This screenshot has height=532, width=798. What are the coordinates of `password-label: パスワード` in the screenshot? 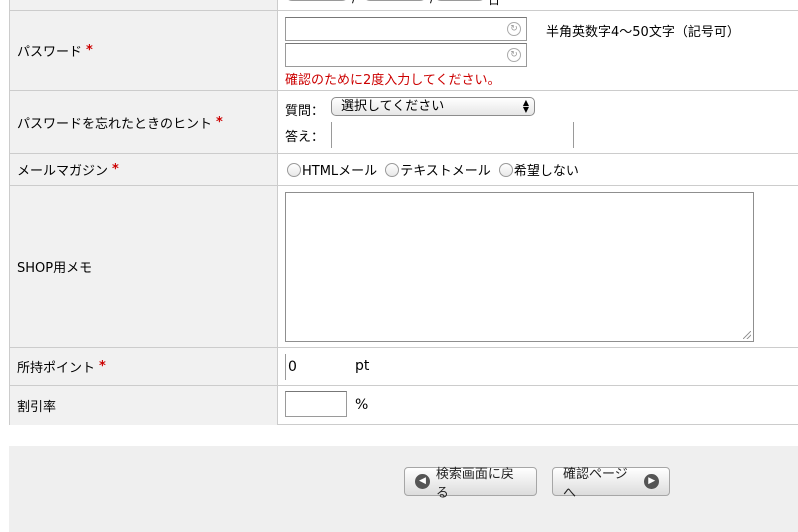 It's located at (50, 52).